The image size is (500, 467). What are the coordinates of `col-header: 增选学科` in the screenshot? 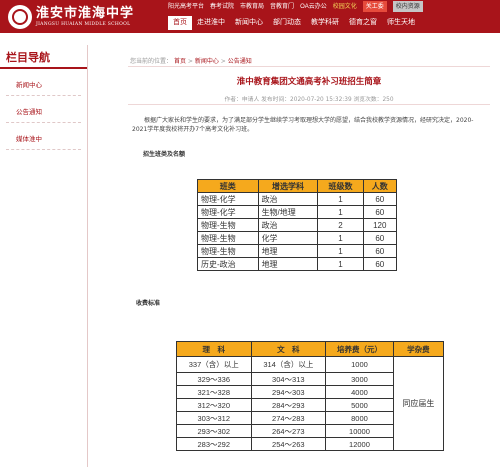 It's located at (288, 186).